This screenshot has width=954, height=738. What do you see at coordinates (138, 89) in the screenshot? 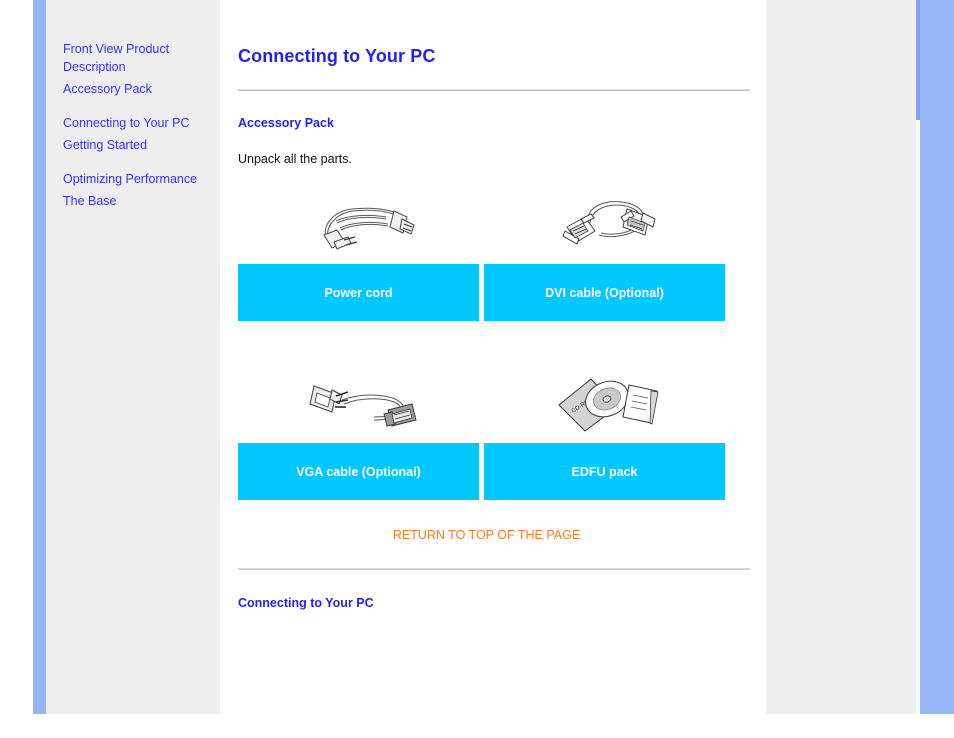
I see `sidebar-item-accessory-pack: Accessory Pack` at bounding box center [138, 89].